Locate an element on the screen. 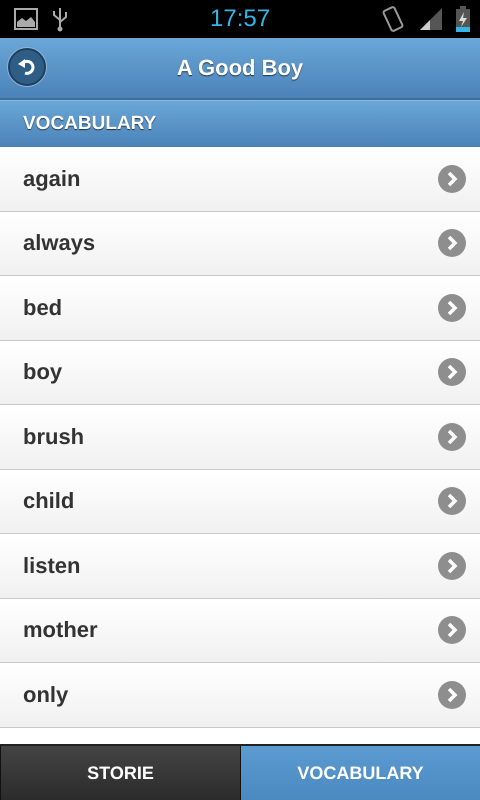 Image resolution: width=480 pixels, height=800 pixels. tab: STORIE is located at coordinates (120, 773).